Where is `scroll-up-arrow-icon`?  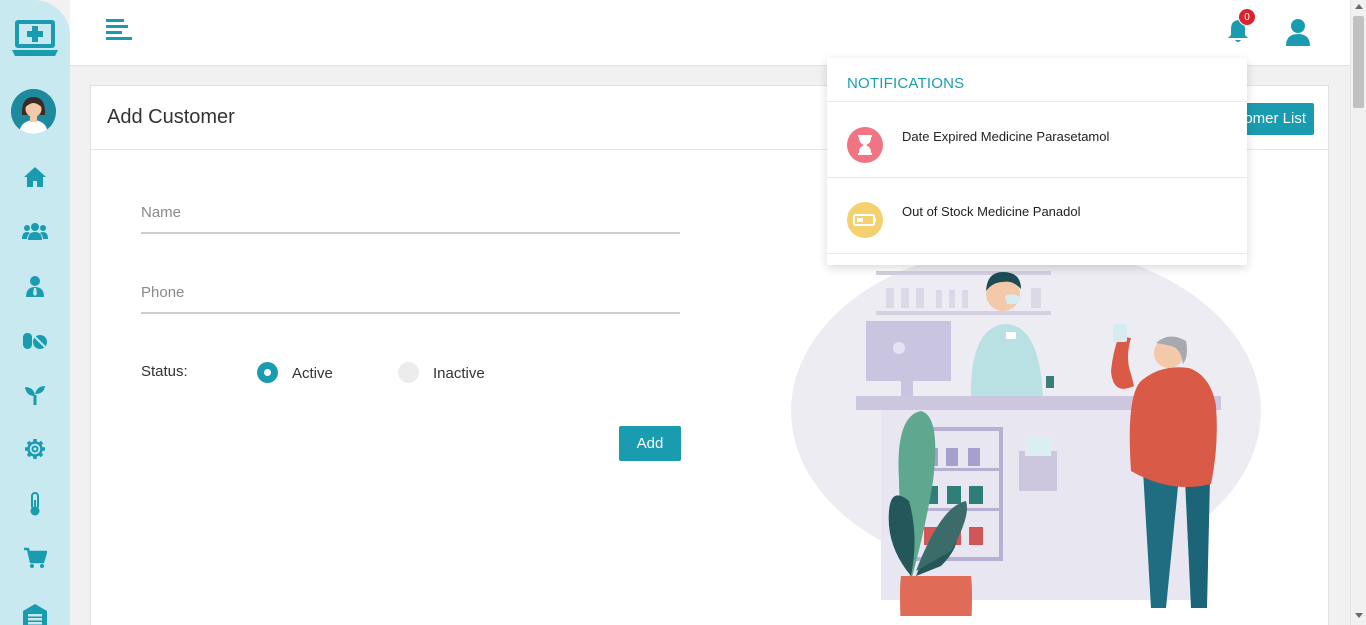 scroll-up-arrow-icon is located at coordinates (1359, 6).